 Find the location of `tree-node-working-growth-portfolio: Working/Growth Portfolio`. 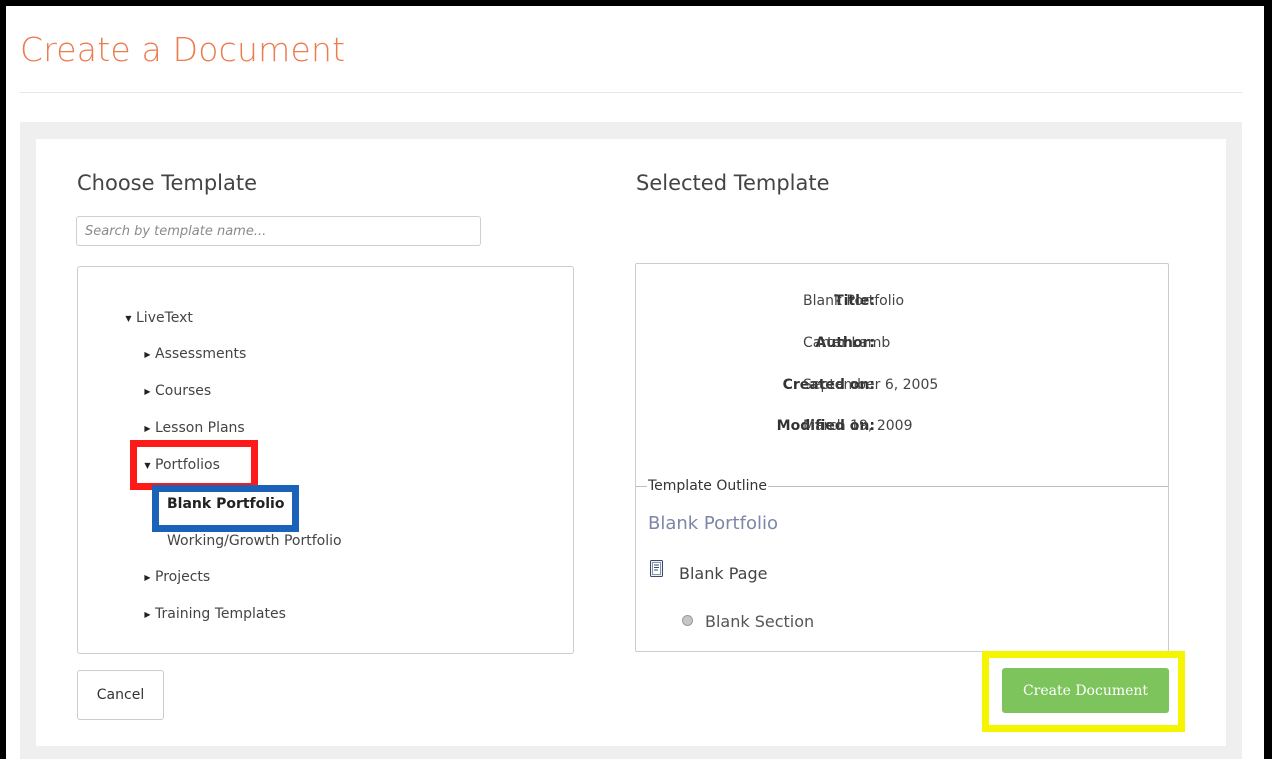

tree-node-working-growth-portfolio: Working/Growth Portfolio is located at coordinates (254, 541).